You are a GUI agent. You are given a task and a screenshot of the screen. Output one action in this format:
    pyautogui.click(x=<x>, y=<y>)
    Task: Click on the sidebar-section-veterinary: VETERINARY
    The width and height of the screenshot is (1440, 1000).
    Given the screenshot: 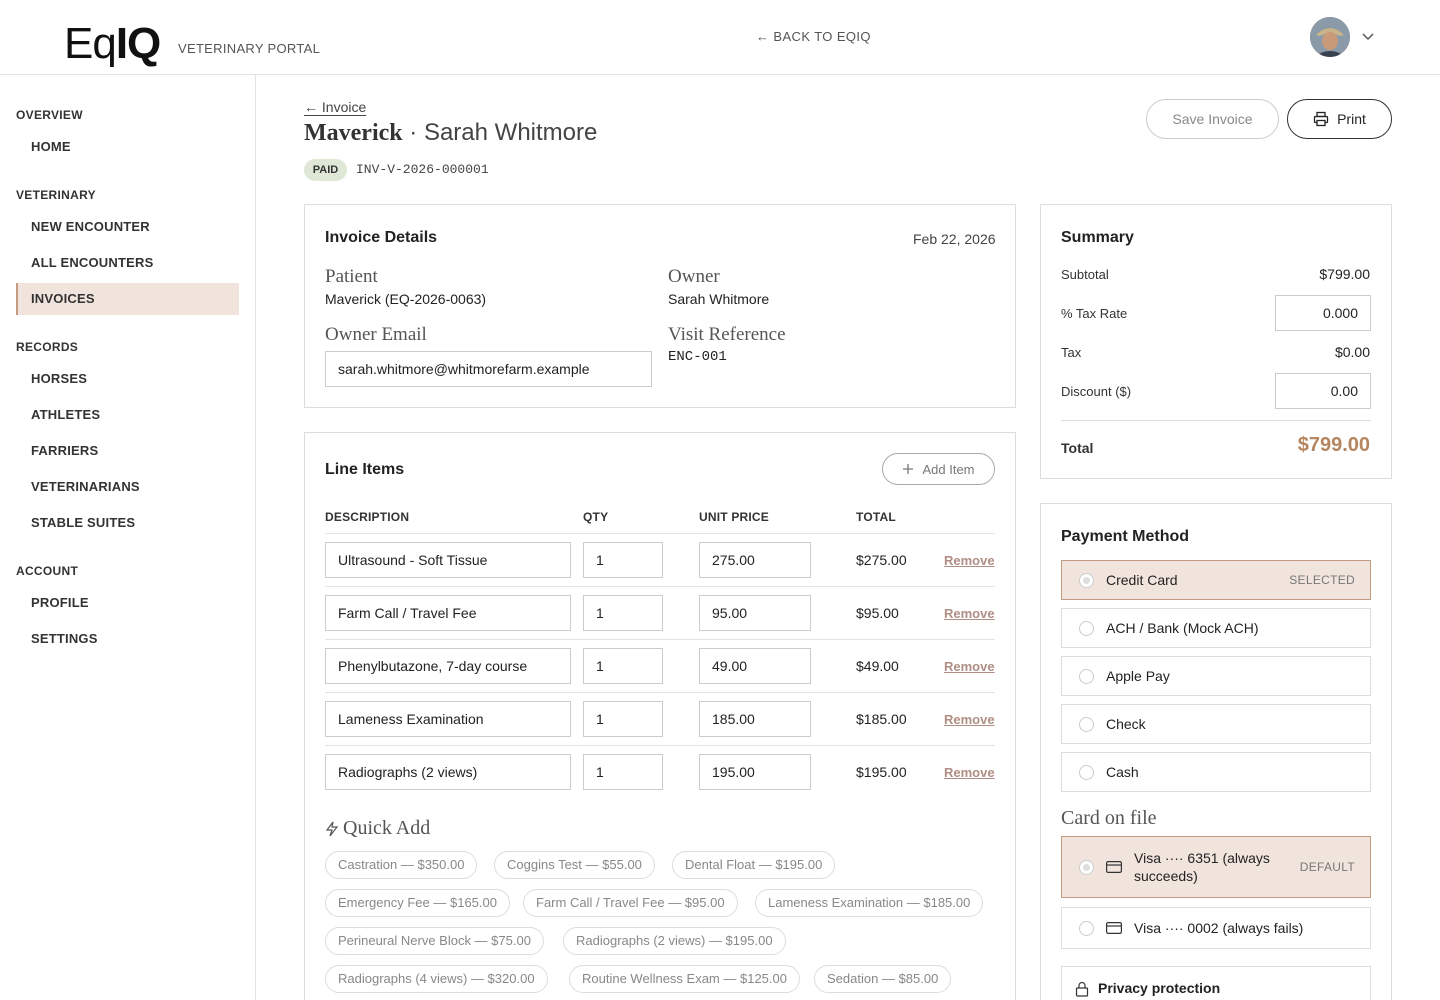 What is the action you would take?
    pyautogui.click(x=56, y=195)
    